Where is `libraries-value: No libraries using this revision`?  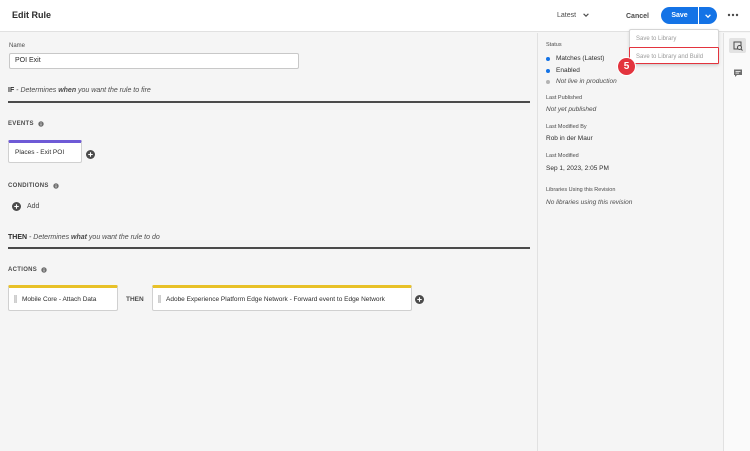 libraries-value: No libraries using this revision is located at coordinates (589, 202).